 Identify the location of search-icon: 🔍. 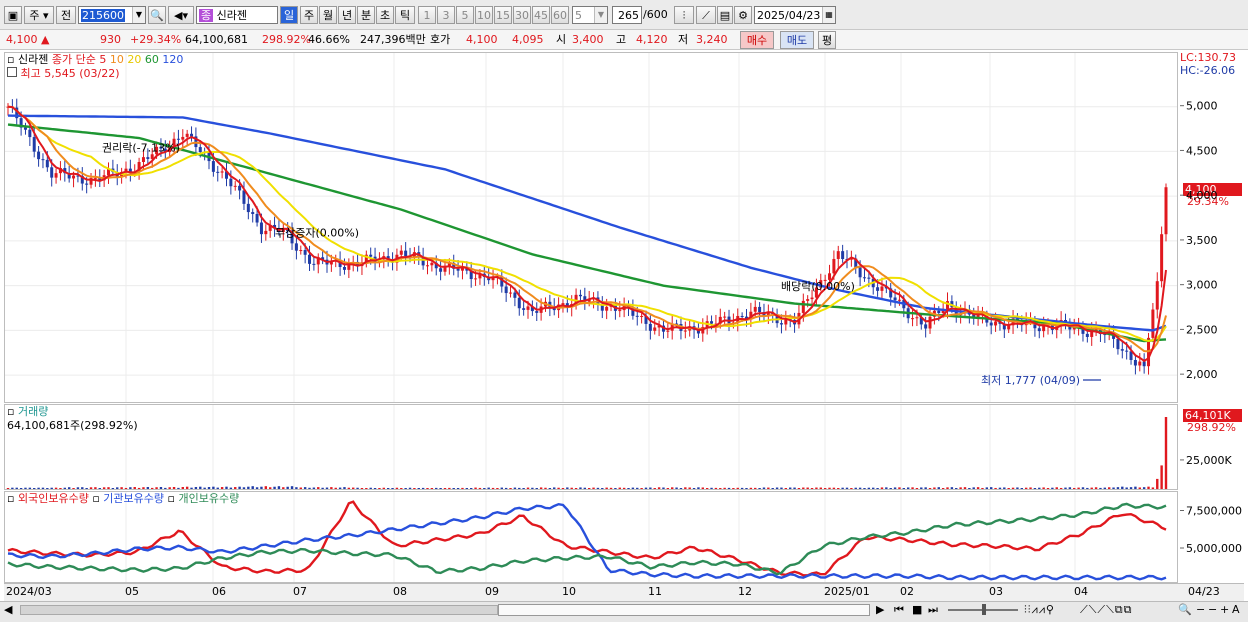
(157, 15).